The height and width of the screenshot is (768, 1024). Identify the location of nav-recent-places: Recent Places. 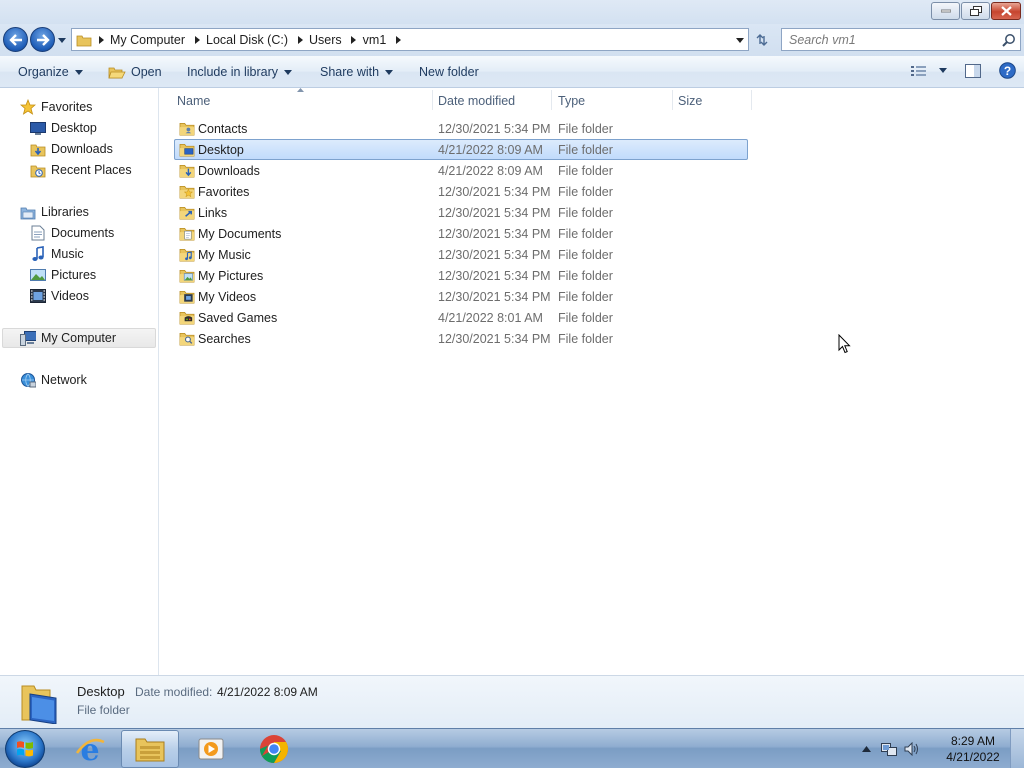
(81, 170).